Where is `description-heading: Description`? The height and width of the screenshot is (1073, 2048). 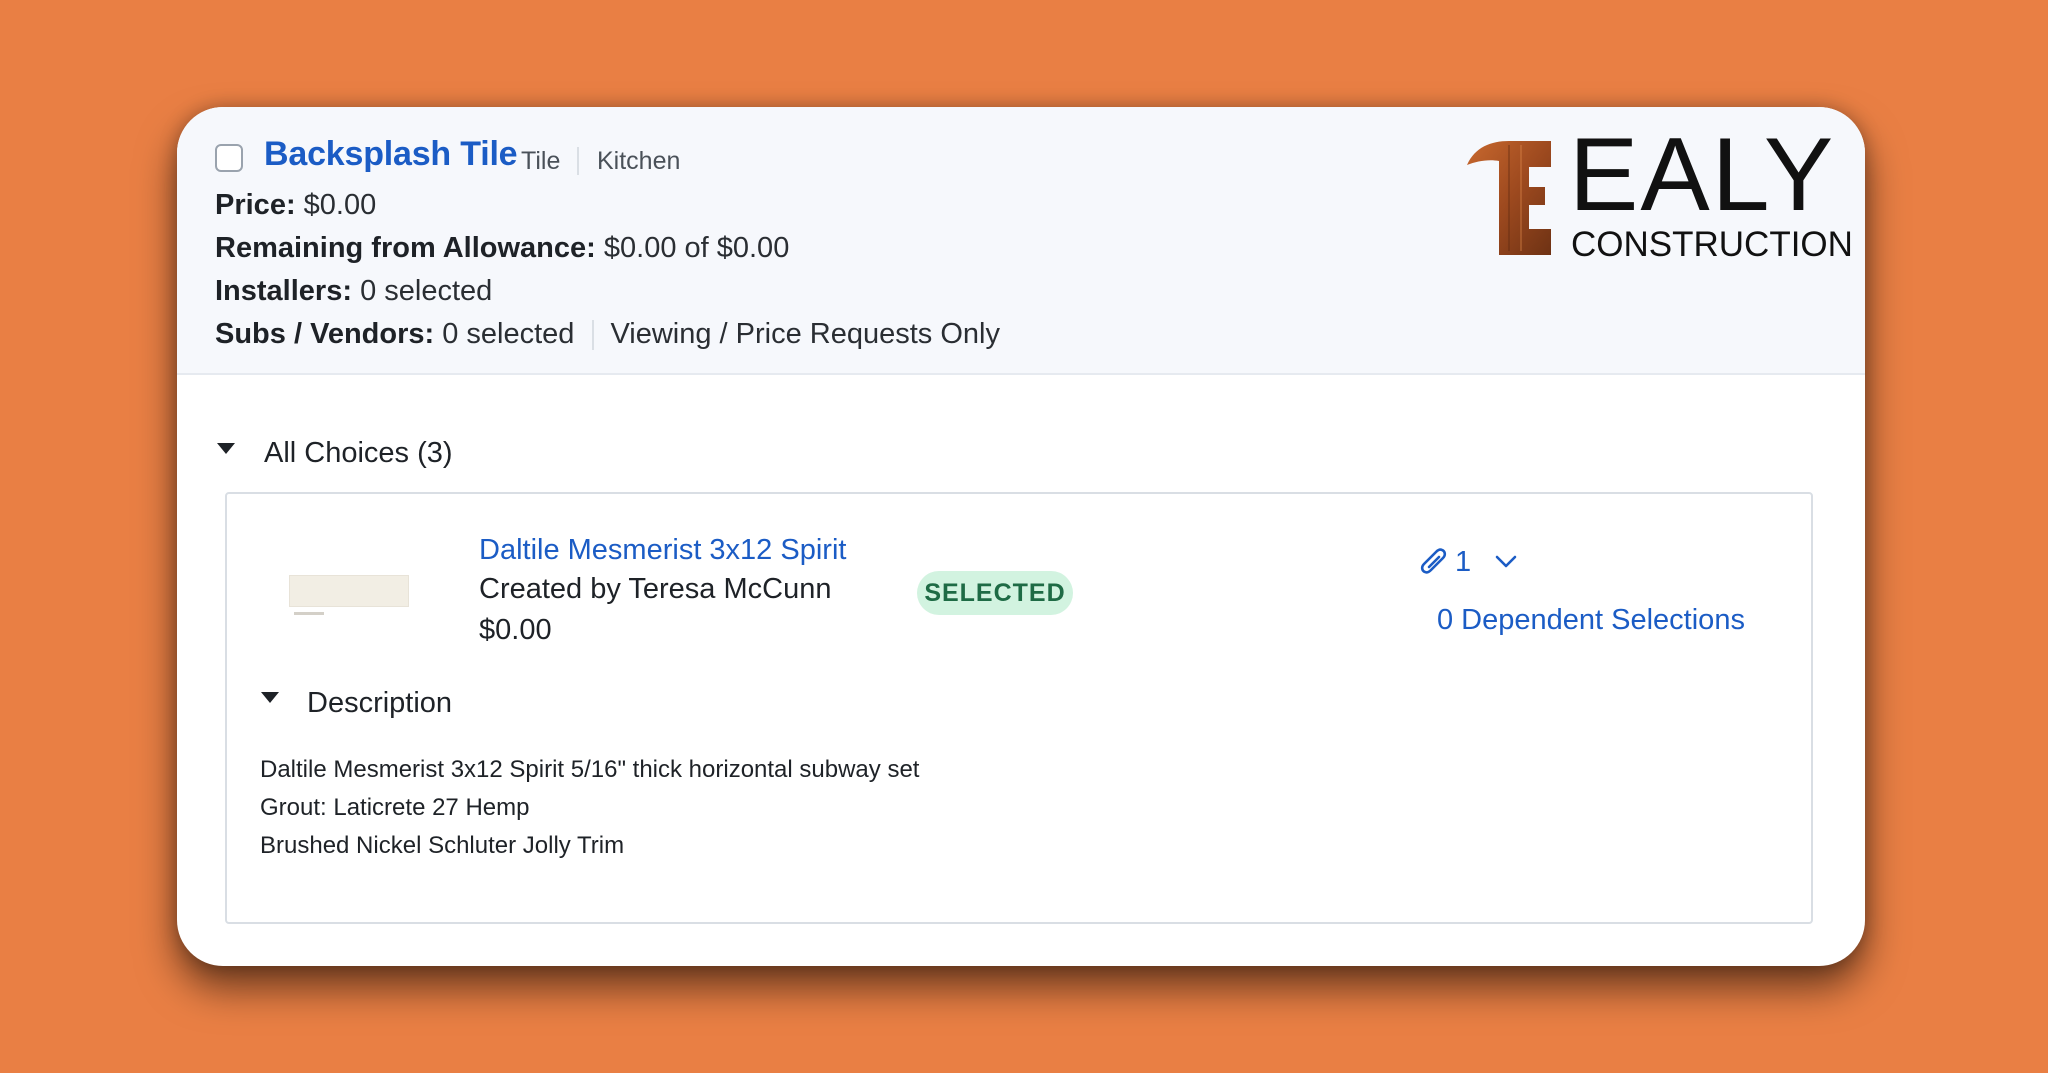 description-heading: Description is located at coordinates (379, 703).